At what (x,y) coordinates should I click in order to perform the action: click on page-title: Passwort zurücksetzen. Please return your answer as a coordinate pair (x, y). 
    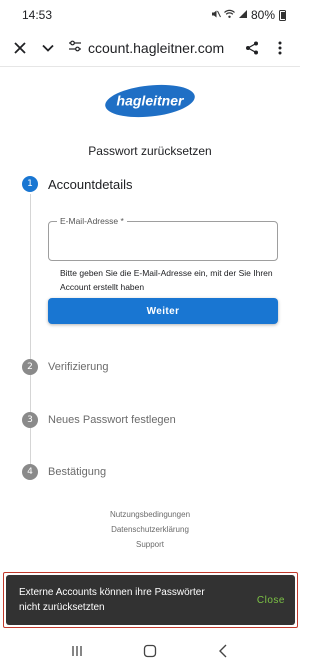
    Looking at the image, I should click on (150, 151).